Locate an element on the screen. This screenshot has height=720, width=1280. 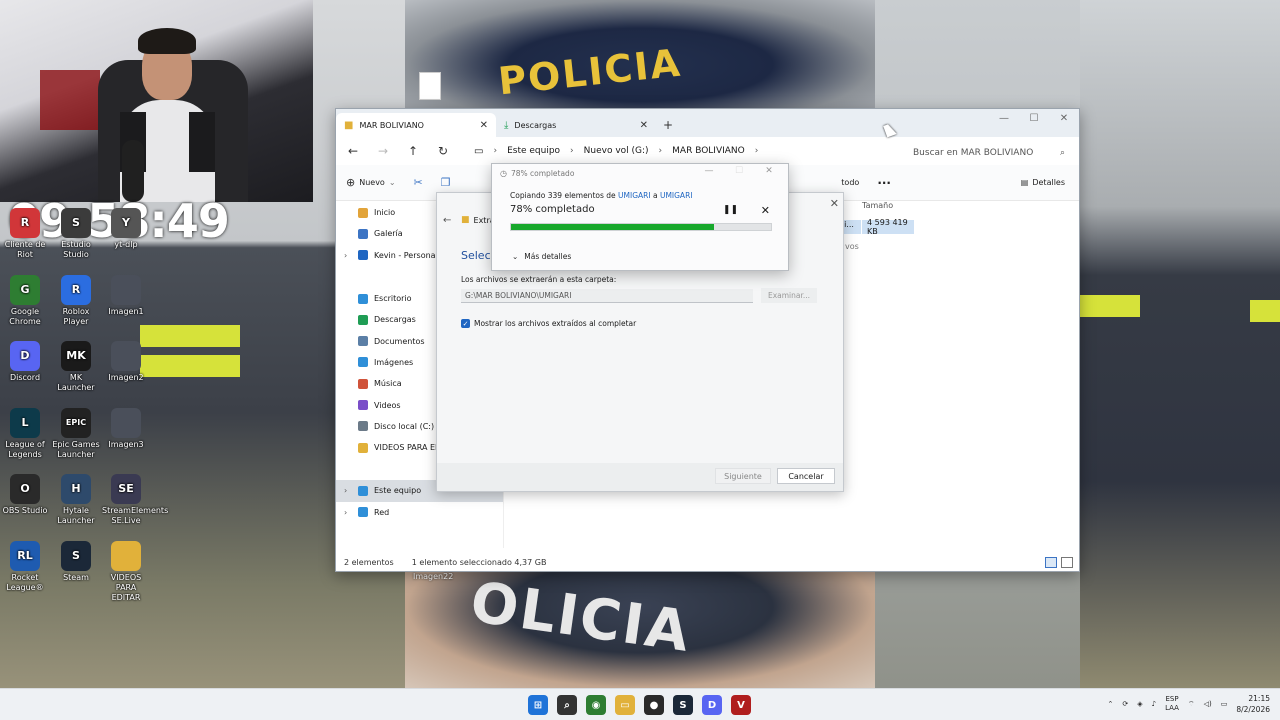
network-icon: ◈ is located at coordinates (1139, 704).